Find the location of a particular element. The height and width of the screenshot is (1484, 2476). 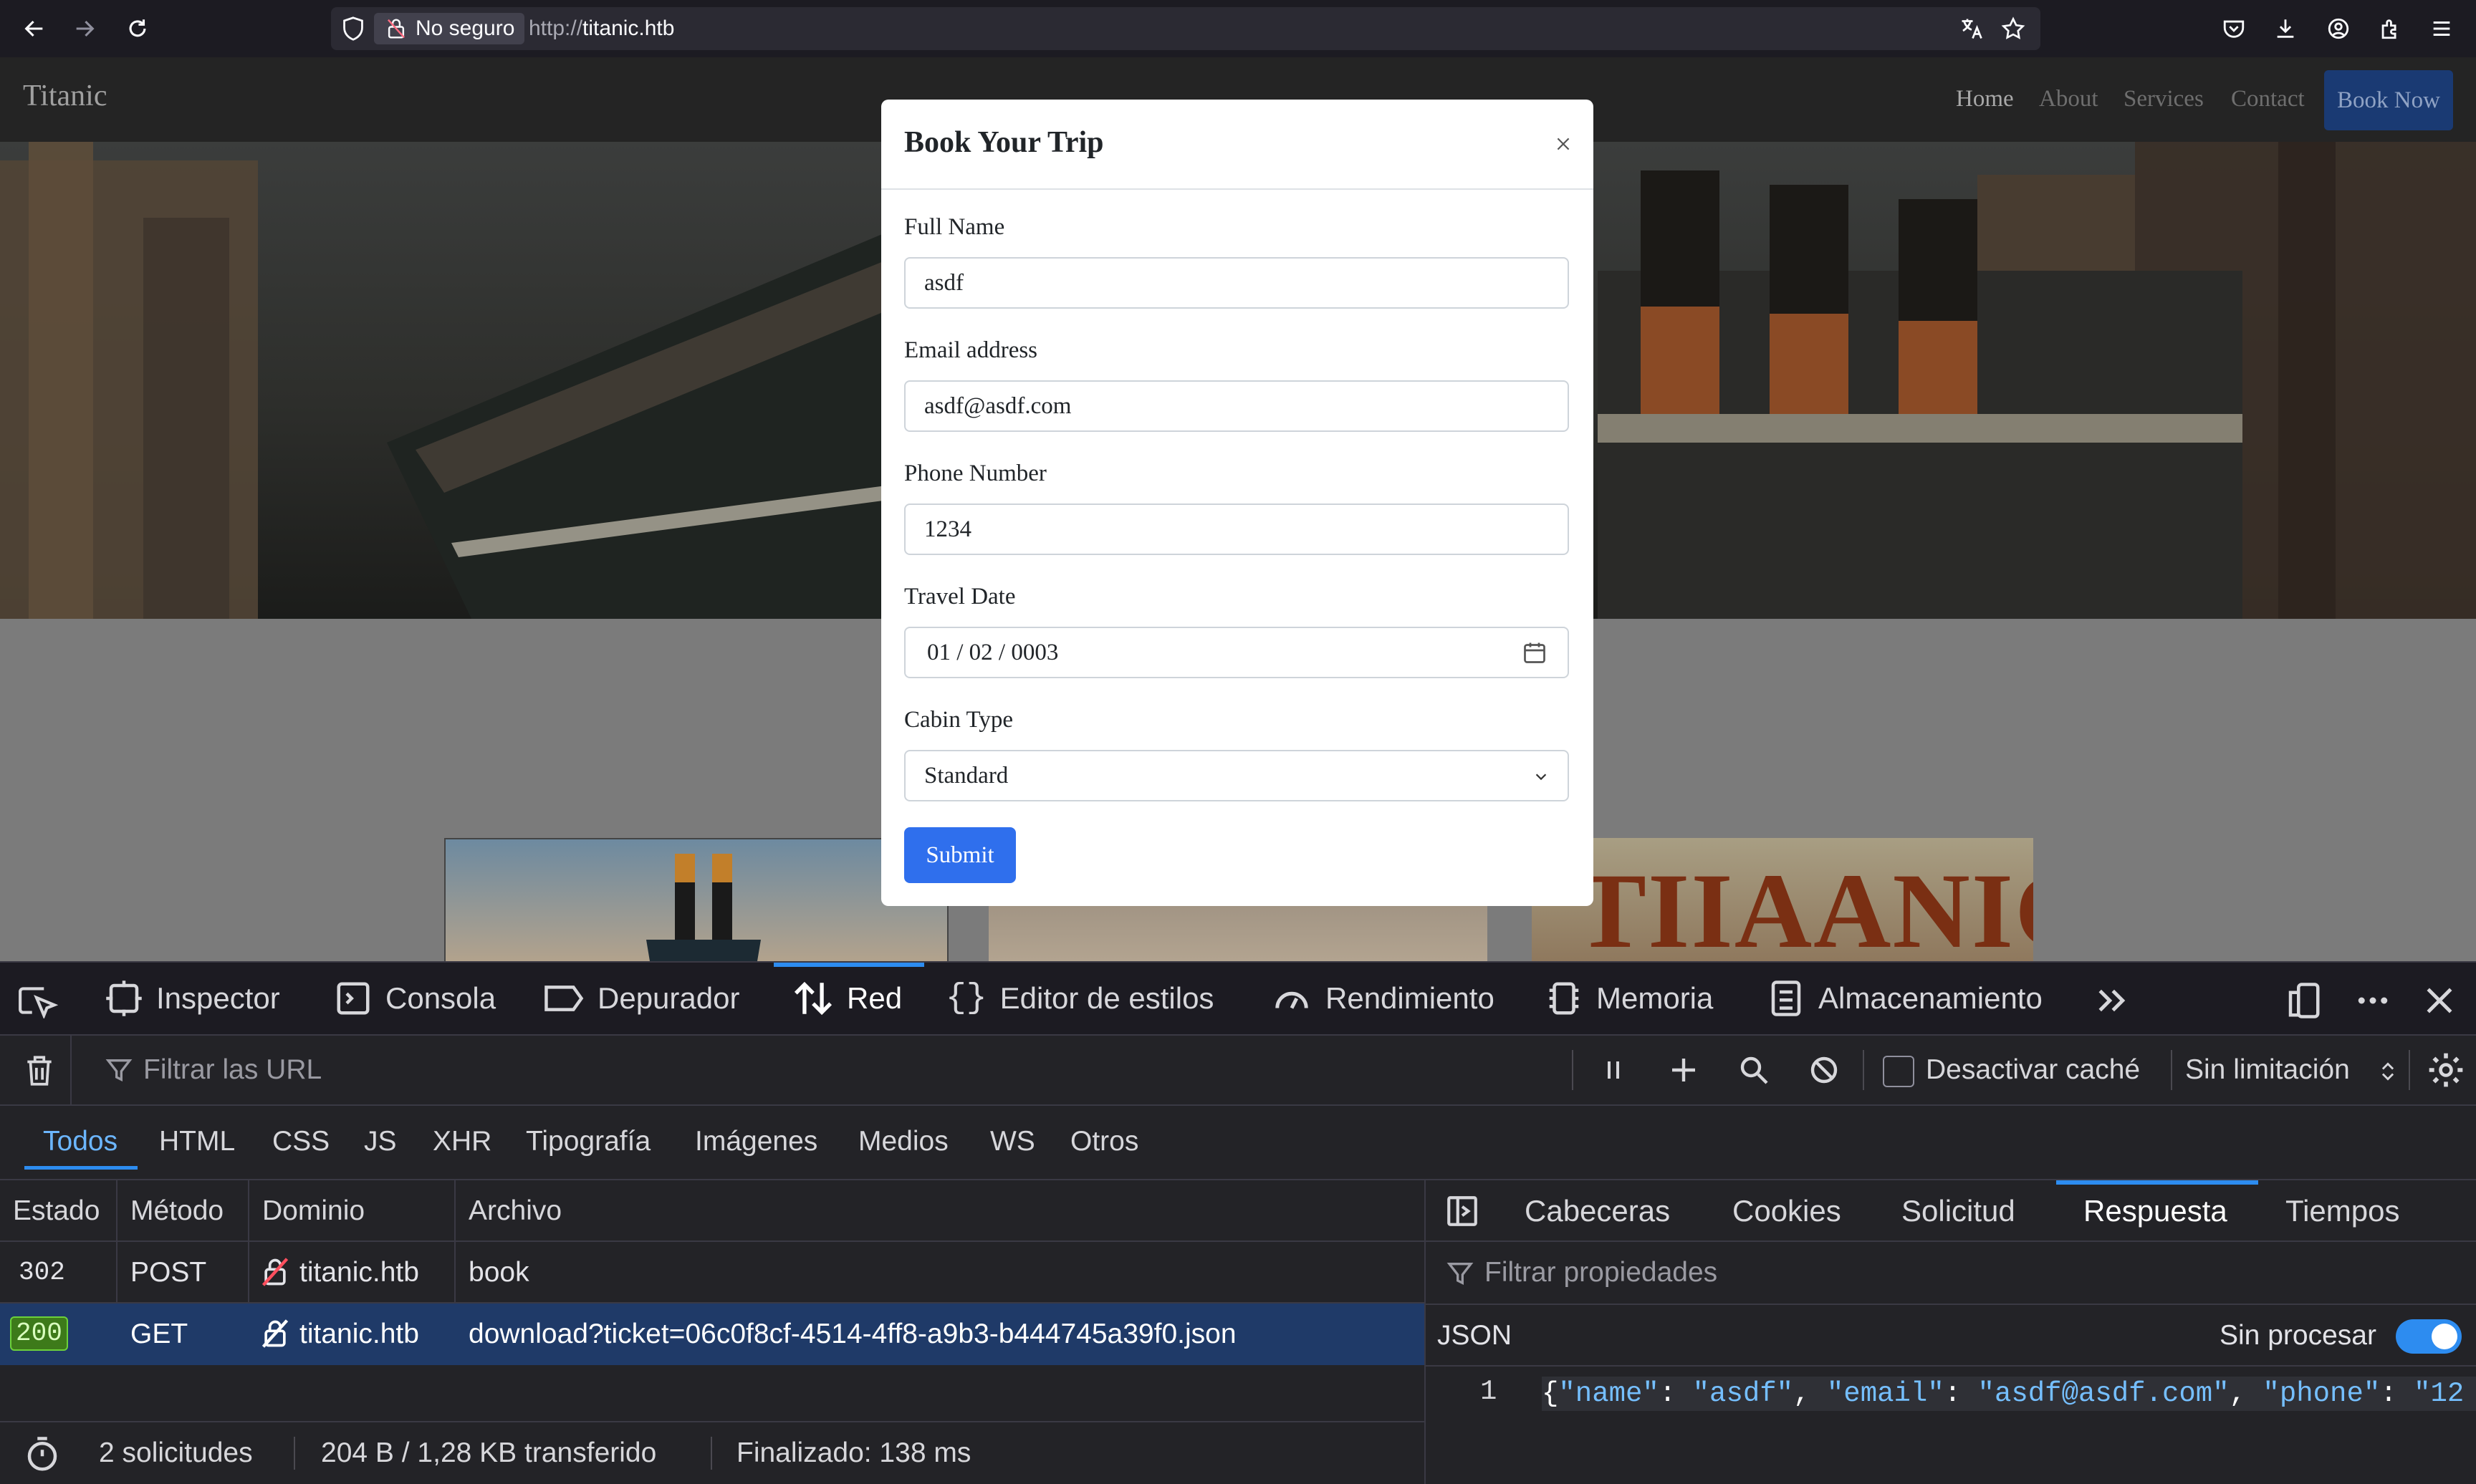

site-brand: Titanic is located at coordinates (65, 96).